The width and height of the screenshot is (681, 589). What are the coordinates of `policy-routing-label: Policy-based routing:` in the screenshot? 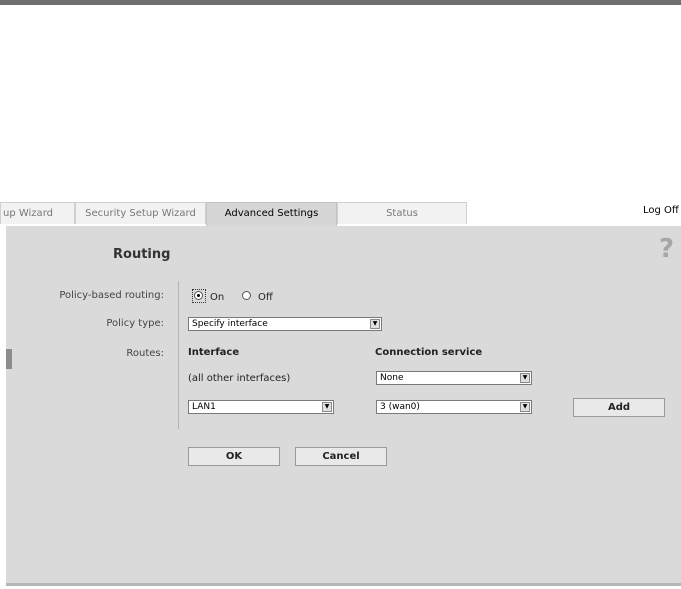 It's located at (111, 295).